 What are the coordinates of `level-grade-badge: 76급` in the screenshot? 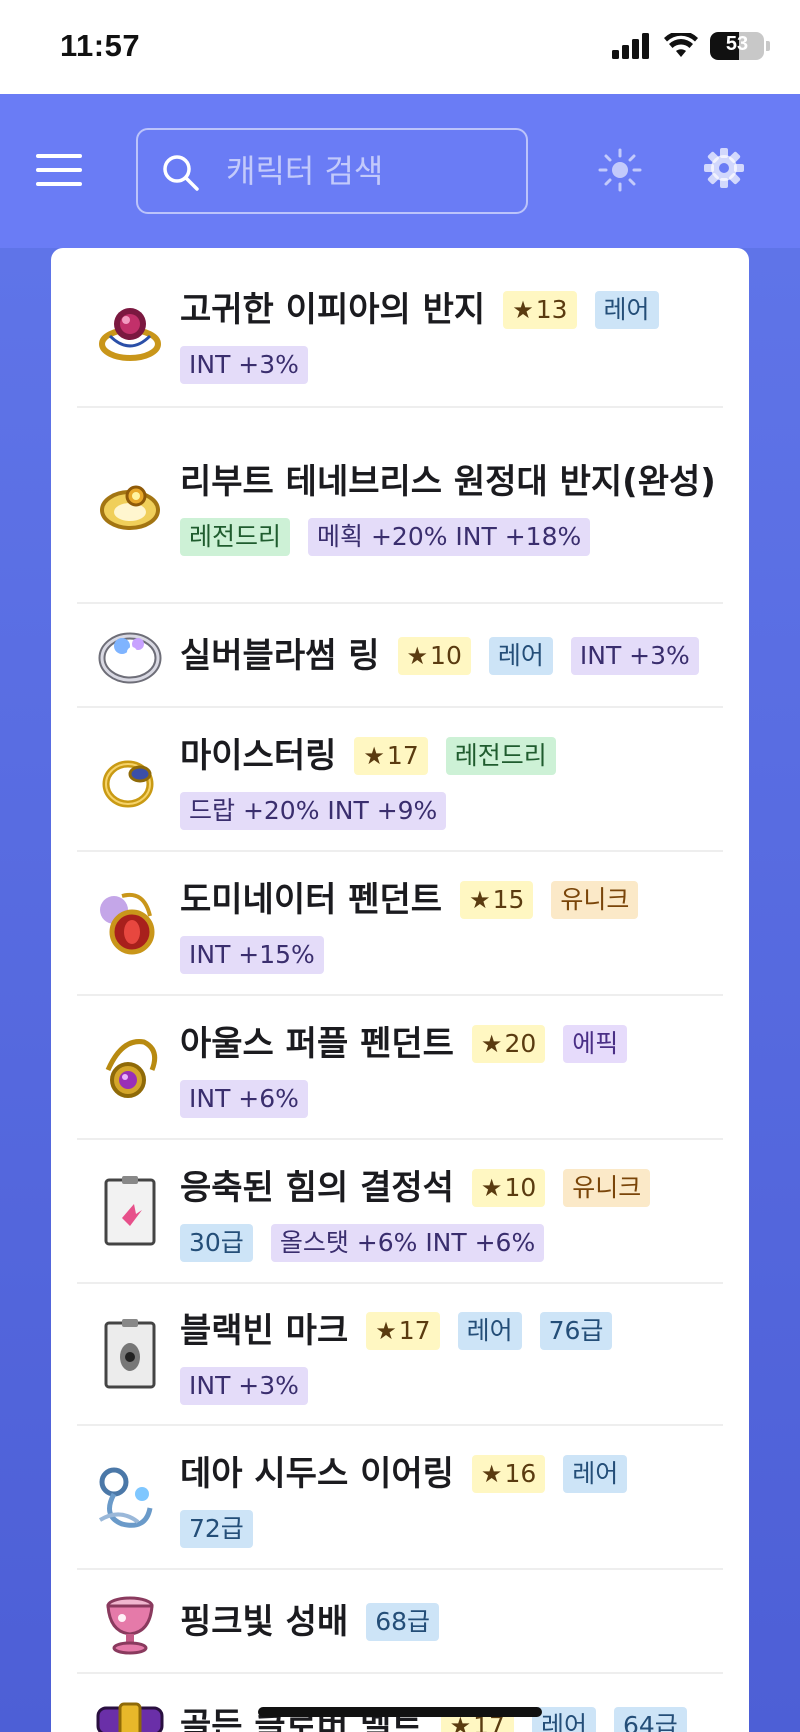 It's located at (576, 1331).